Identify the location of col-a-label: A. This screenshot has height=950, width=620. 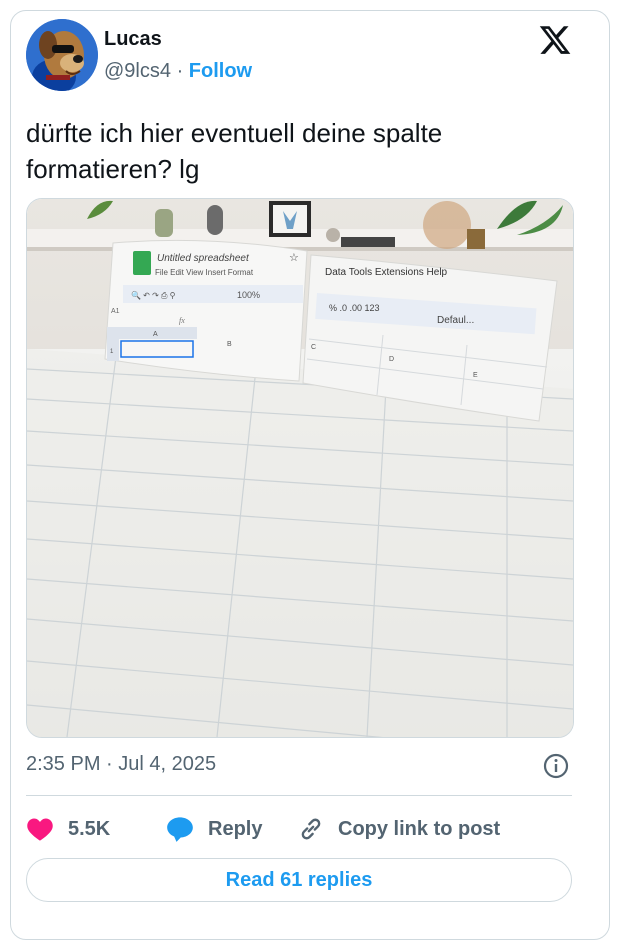
(155, 334).